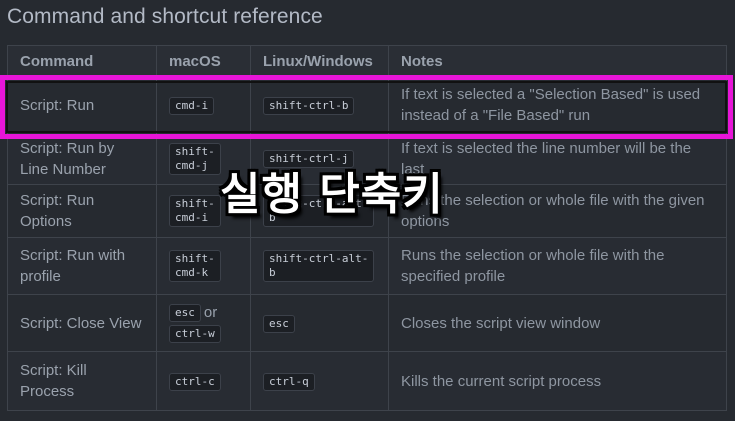  Describe the element at coordinates (319, 323) in the screenshot. I see `linux-cell: esc` at that location.